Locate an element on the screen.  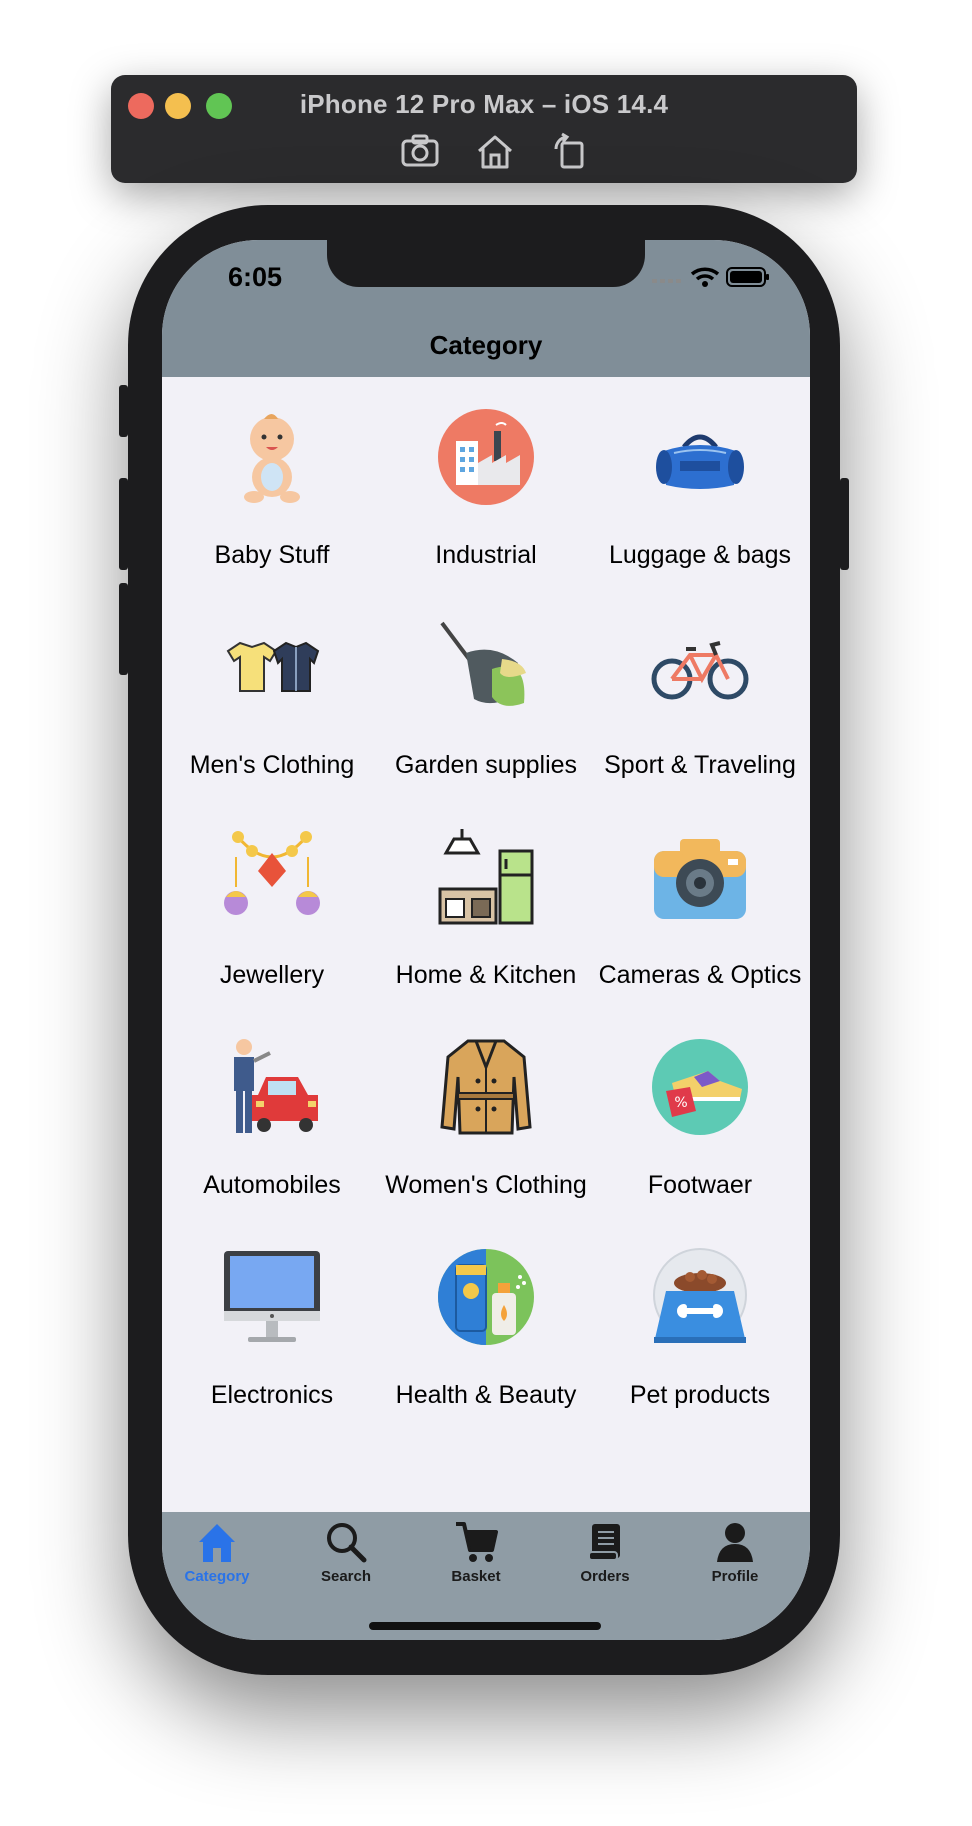
power-button is located at coordinates (844, 524).